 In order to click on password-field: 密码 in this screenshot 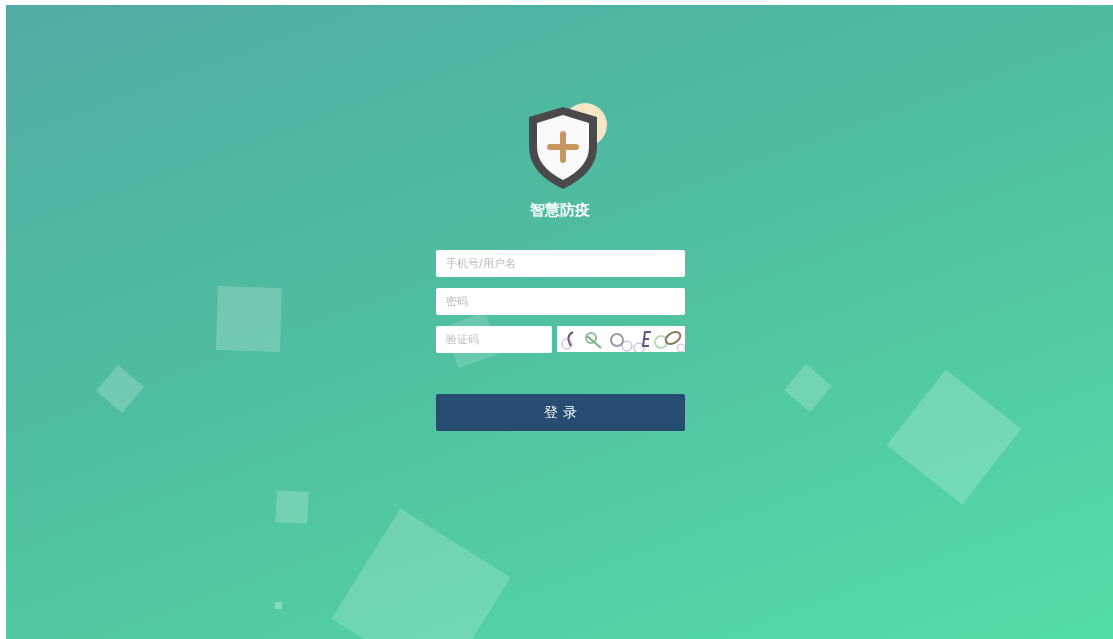, I will do `click(560, 301)`.